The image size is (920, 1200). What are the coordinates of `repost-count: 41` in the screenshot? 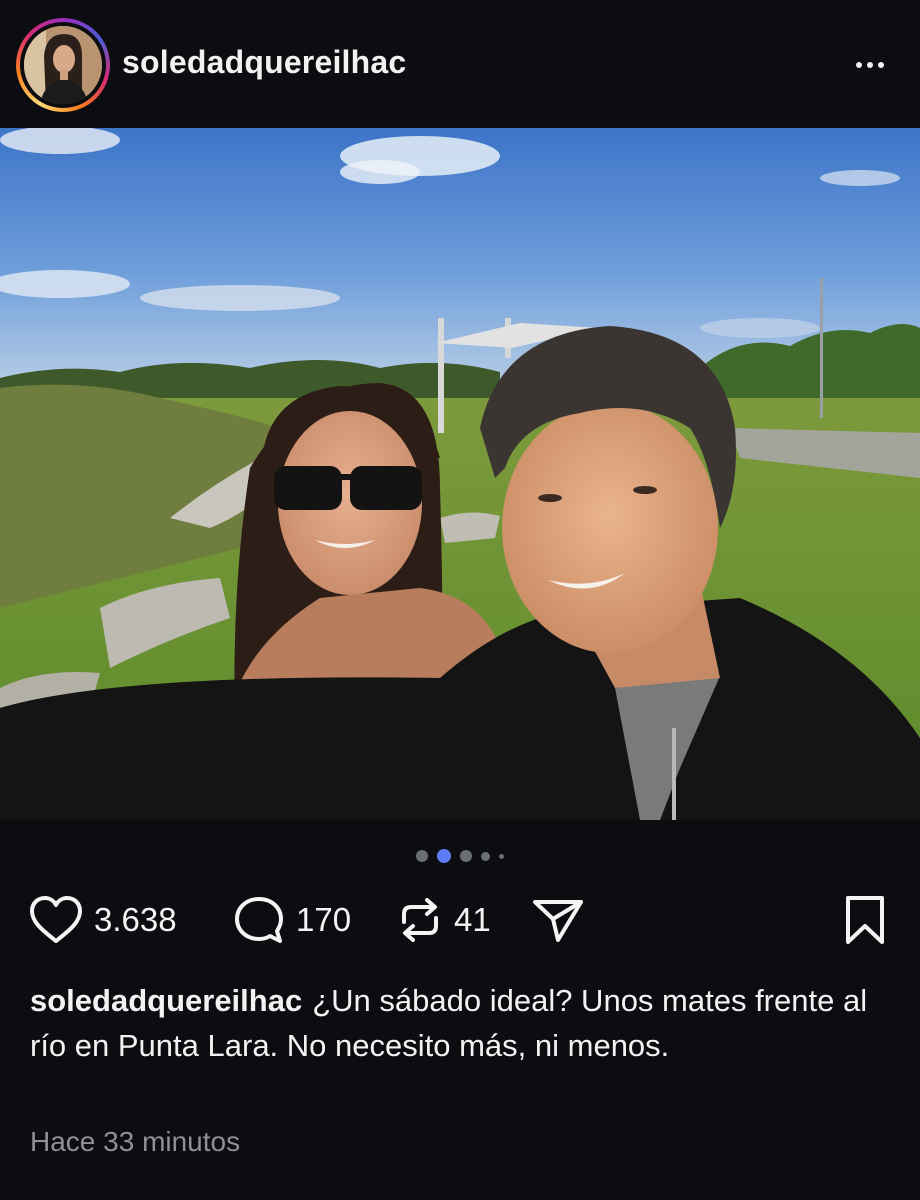 It's located at (472, 919).